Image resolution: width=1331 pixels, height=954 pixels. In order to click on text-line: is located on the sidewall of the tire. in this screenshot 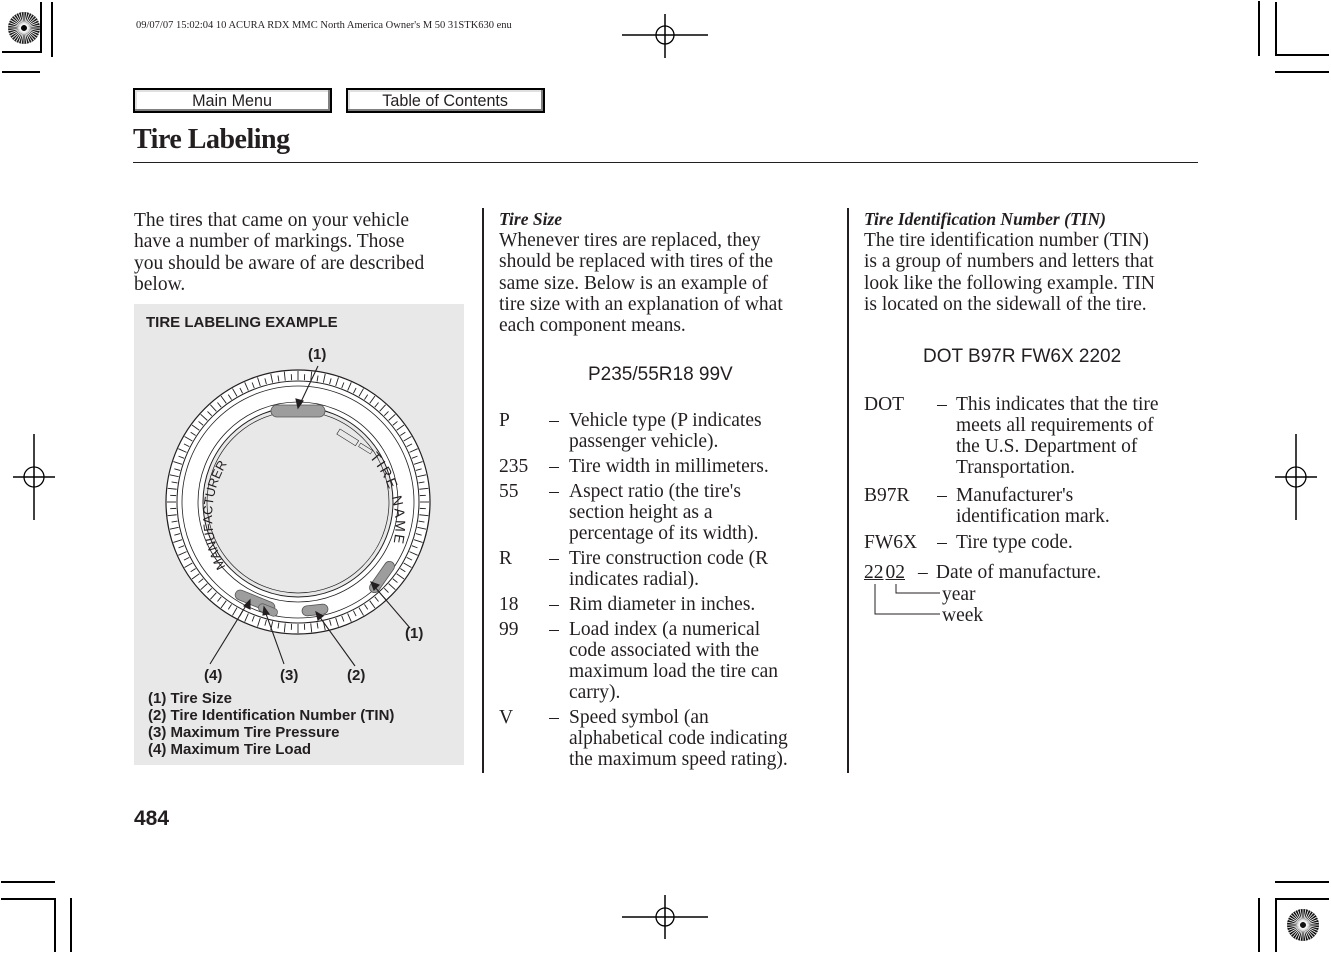, I will do `click(1005, 304)`.